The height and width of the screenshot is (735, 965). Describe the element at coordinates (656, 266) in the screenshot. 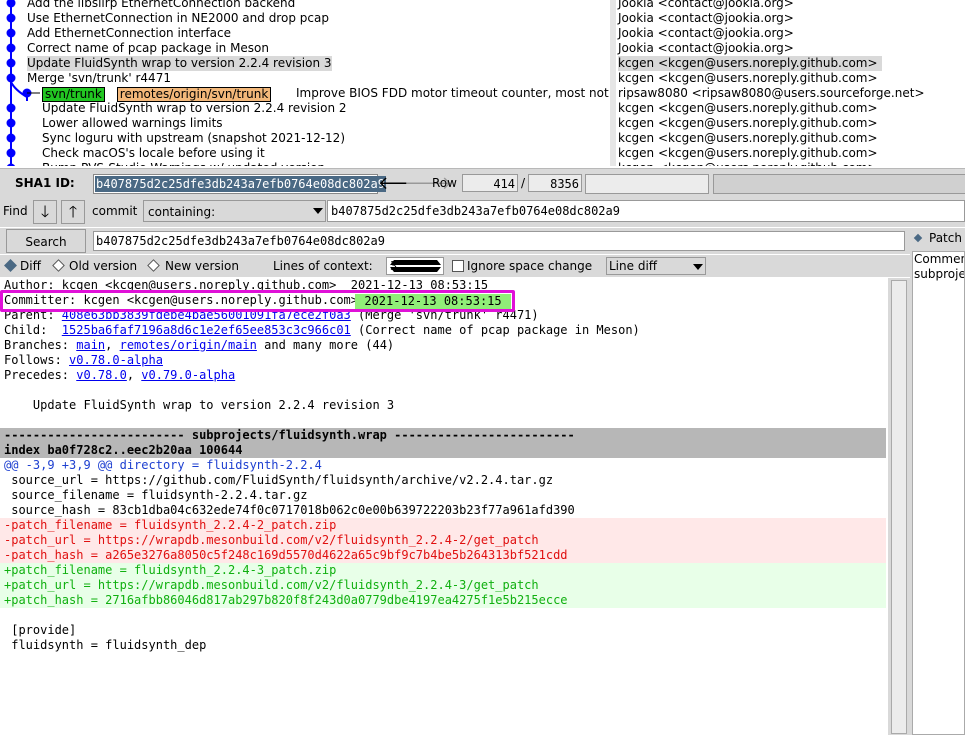

I see `diff-mode-dropdown: Line diff` at that location.